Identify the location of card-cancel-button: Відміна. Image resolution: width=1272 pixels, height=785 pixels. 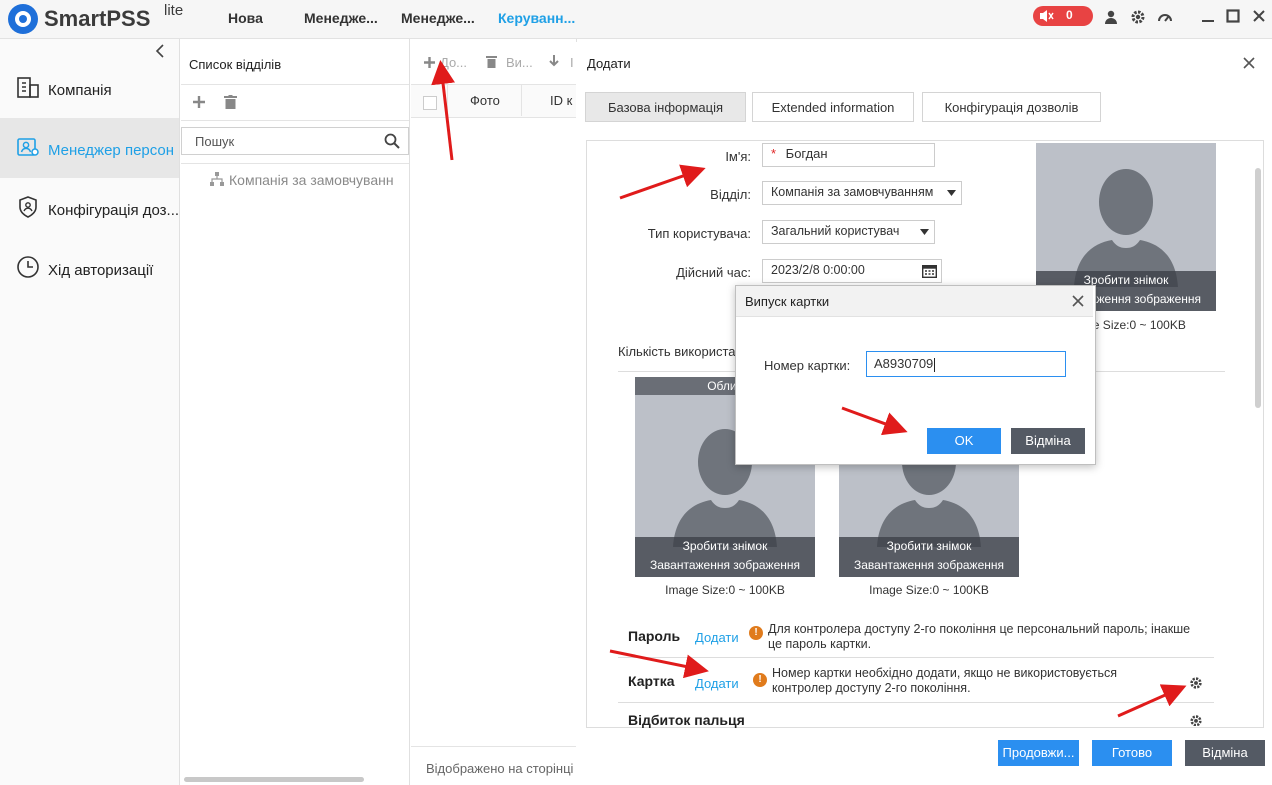
(1048, 441).